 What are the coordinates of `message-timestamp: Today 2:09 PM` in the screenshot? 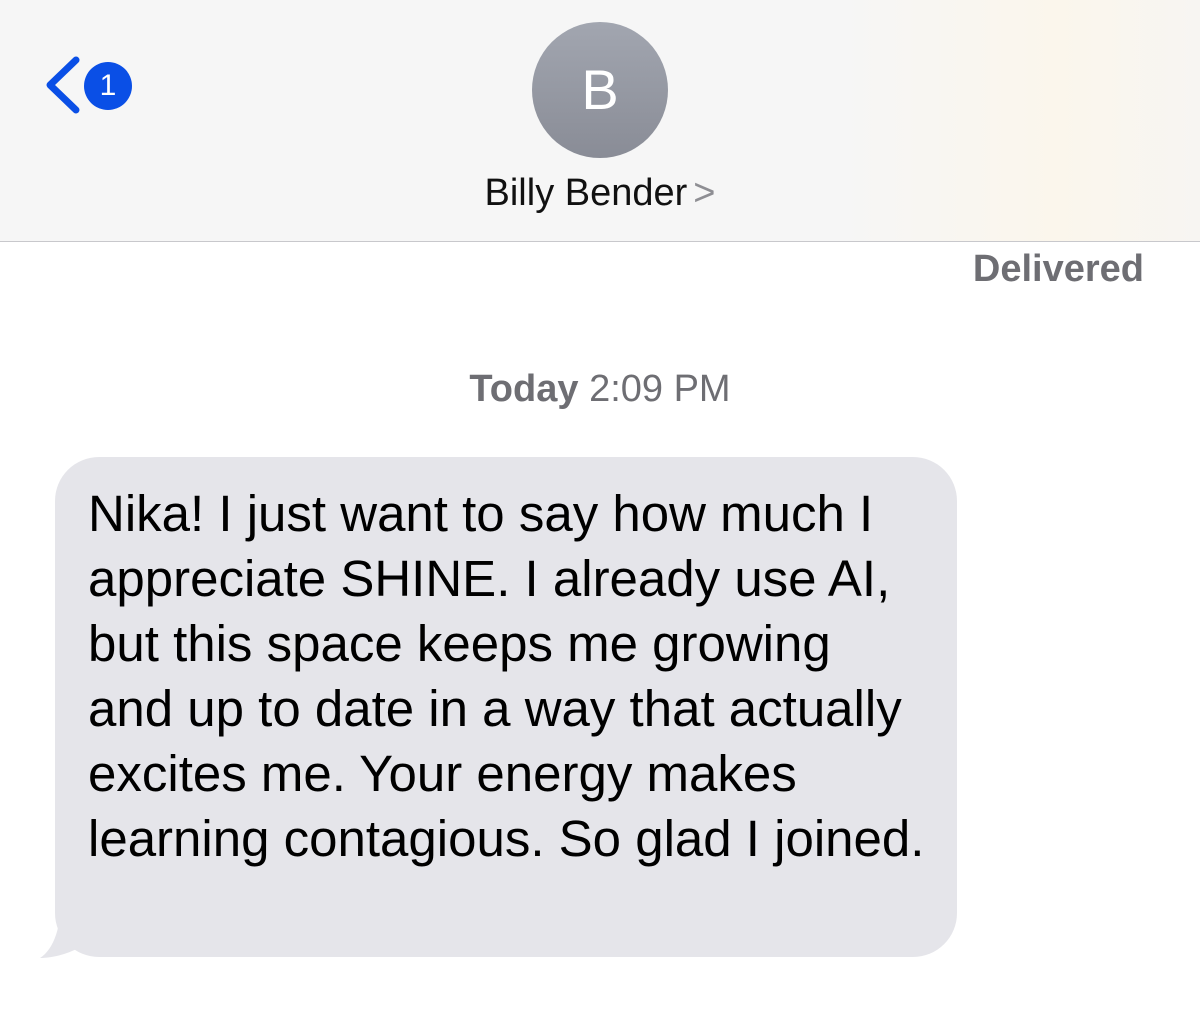 It's located at (600, 389).